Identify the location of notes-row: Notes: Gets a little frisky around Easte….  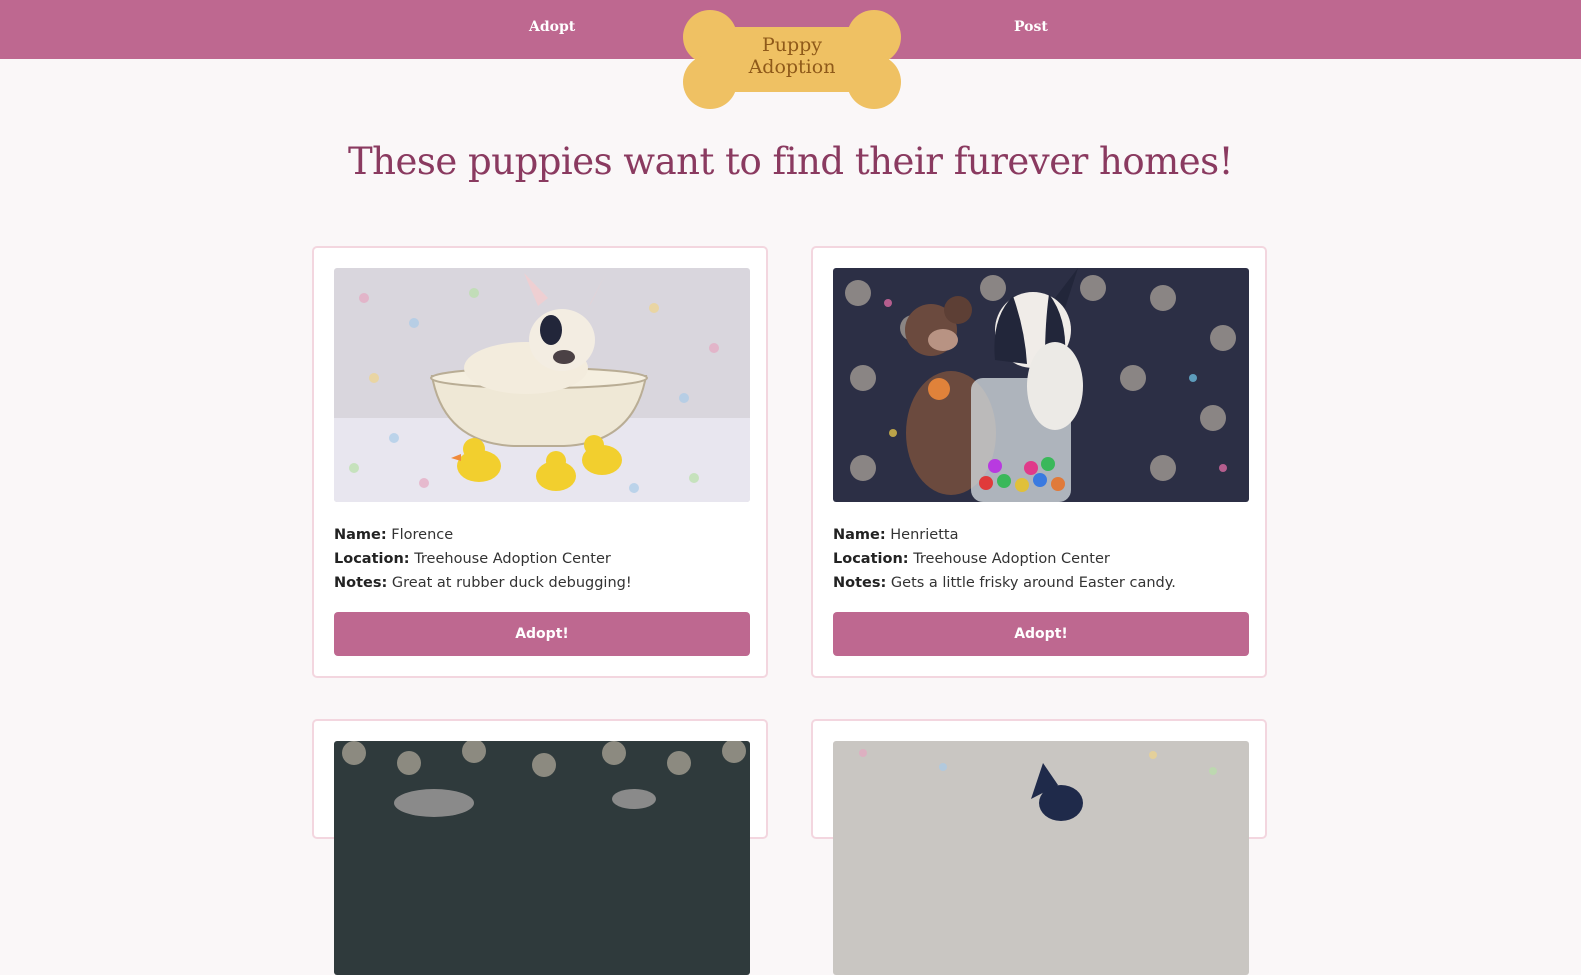
(1041, 583).